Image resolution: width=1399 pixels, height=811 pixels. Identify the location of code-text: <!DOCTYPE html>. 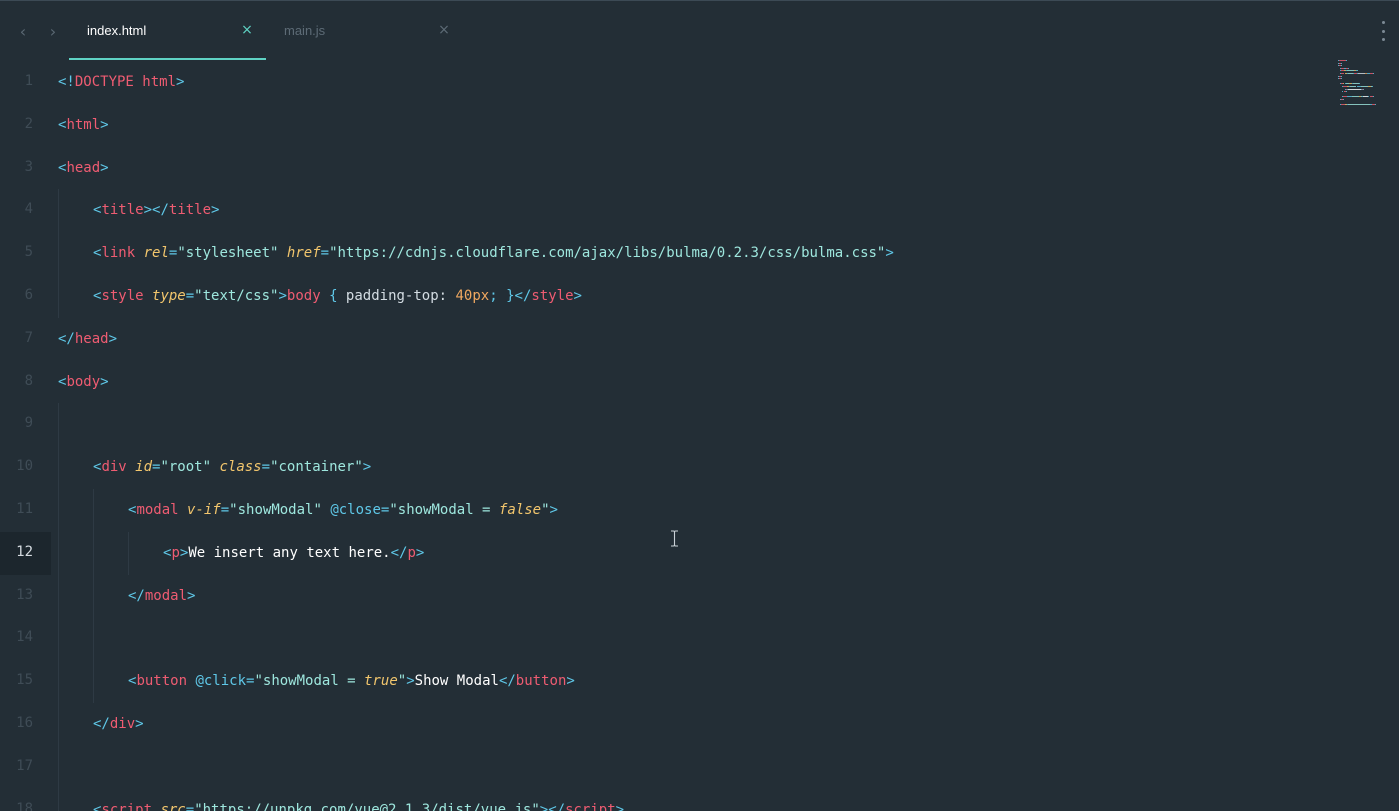
(121, 82).